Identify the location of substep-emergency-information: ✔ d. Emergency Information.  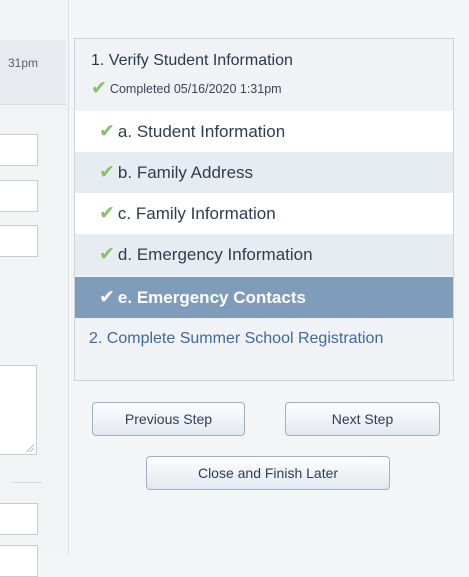
(264, 254).